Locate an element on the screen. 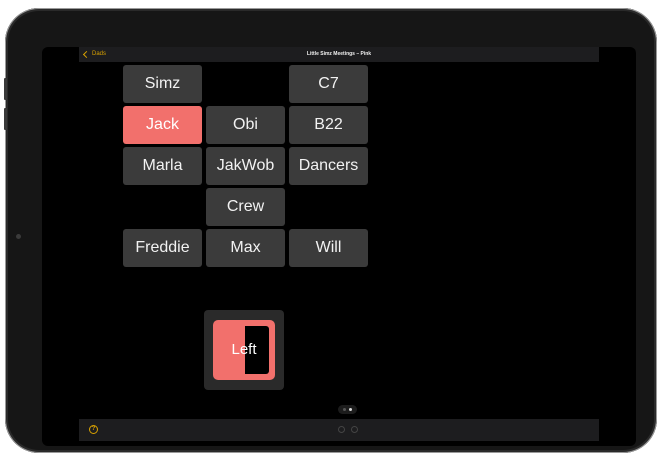  button-will: Will is located at coordinates (328, 248).